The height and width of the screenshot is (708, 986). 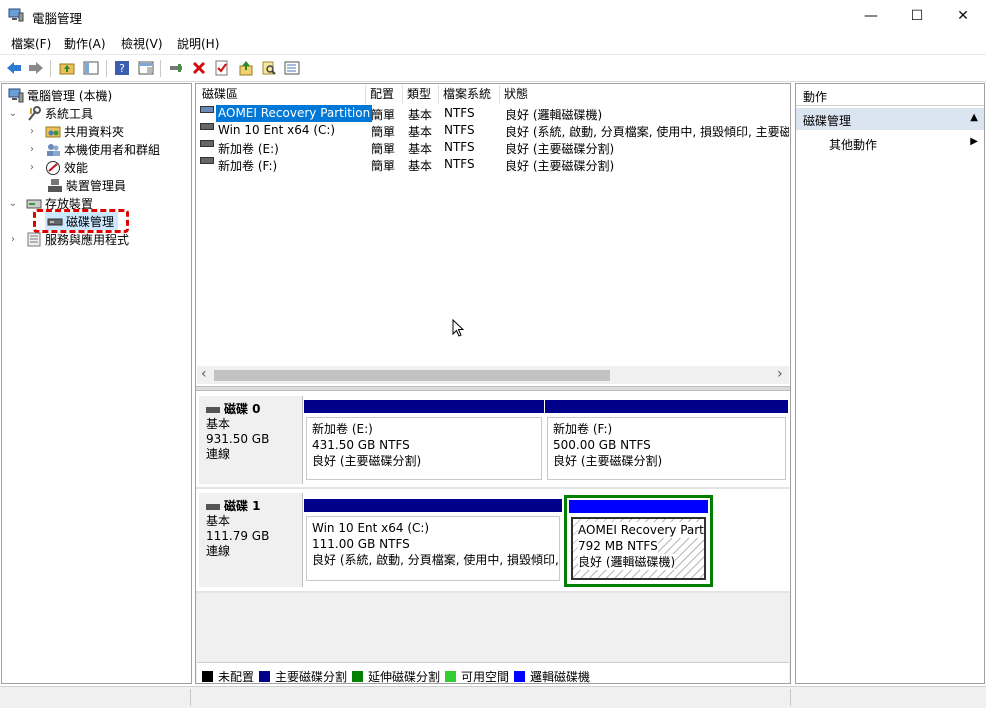 What do you see at coordinates (94, 131) in the screenshot?
I see `tree-item-label: 共用資料夾` at bounding box center [94, 131].